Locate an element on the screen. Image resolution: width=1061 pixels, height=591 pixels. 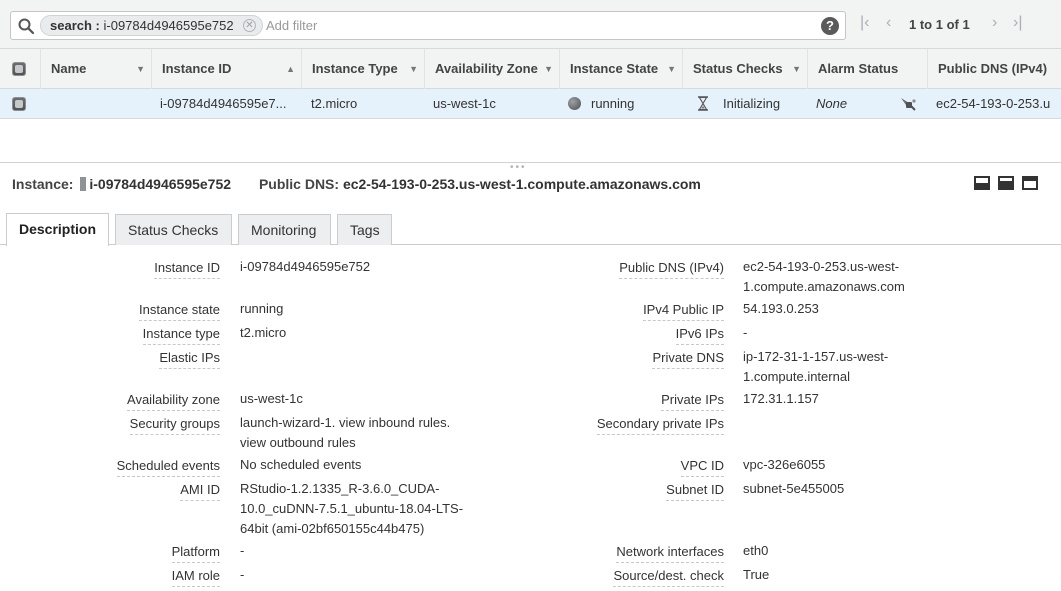
last-page-icon: ›| is located at coordinates (1017, 23).